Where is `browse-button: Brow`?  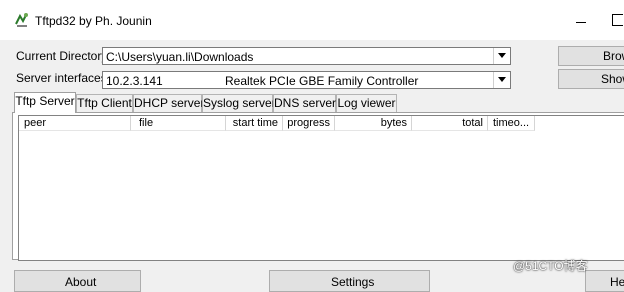
browse-button: Brow is located at coordinates (591, 56).